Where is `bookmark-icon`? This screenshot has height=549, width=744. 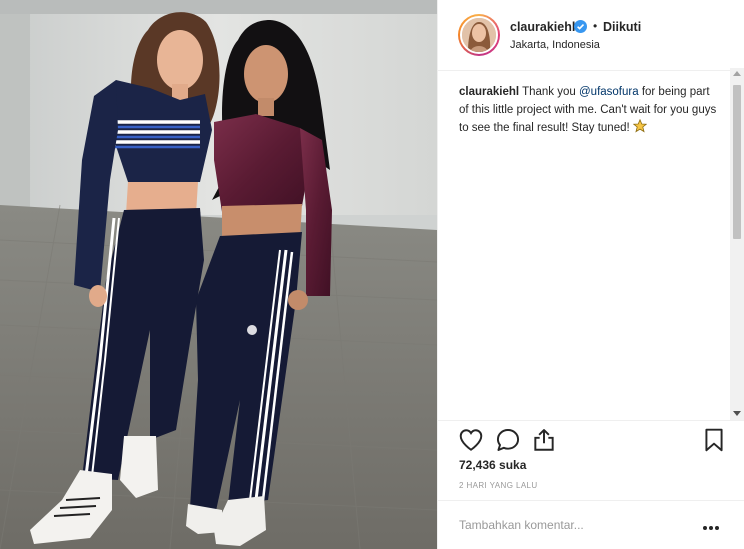
bookmark-icon is located at coordinates (714, 440).